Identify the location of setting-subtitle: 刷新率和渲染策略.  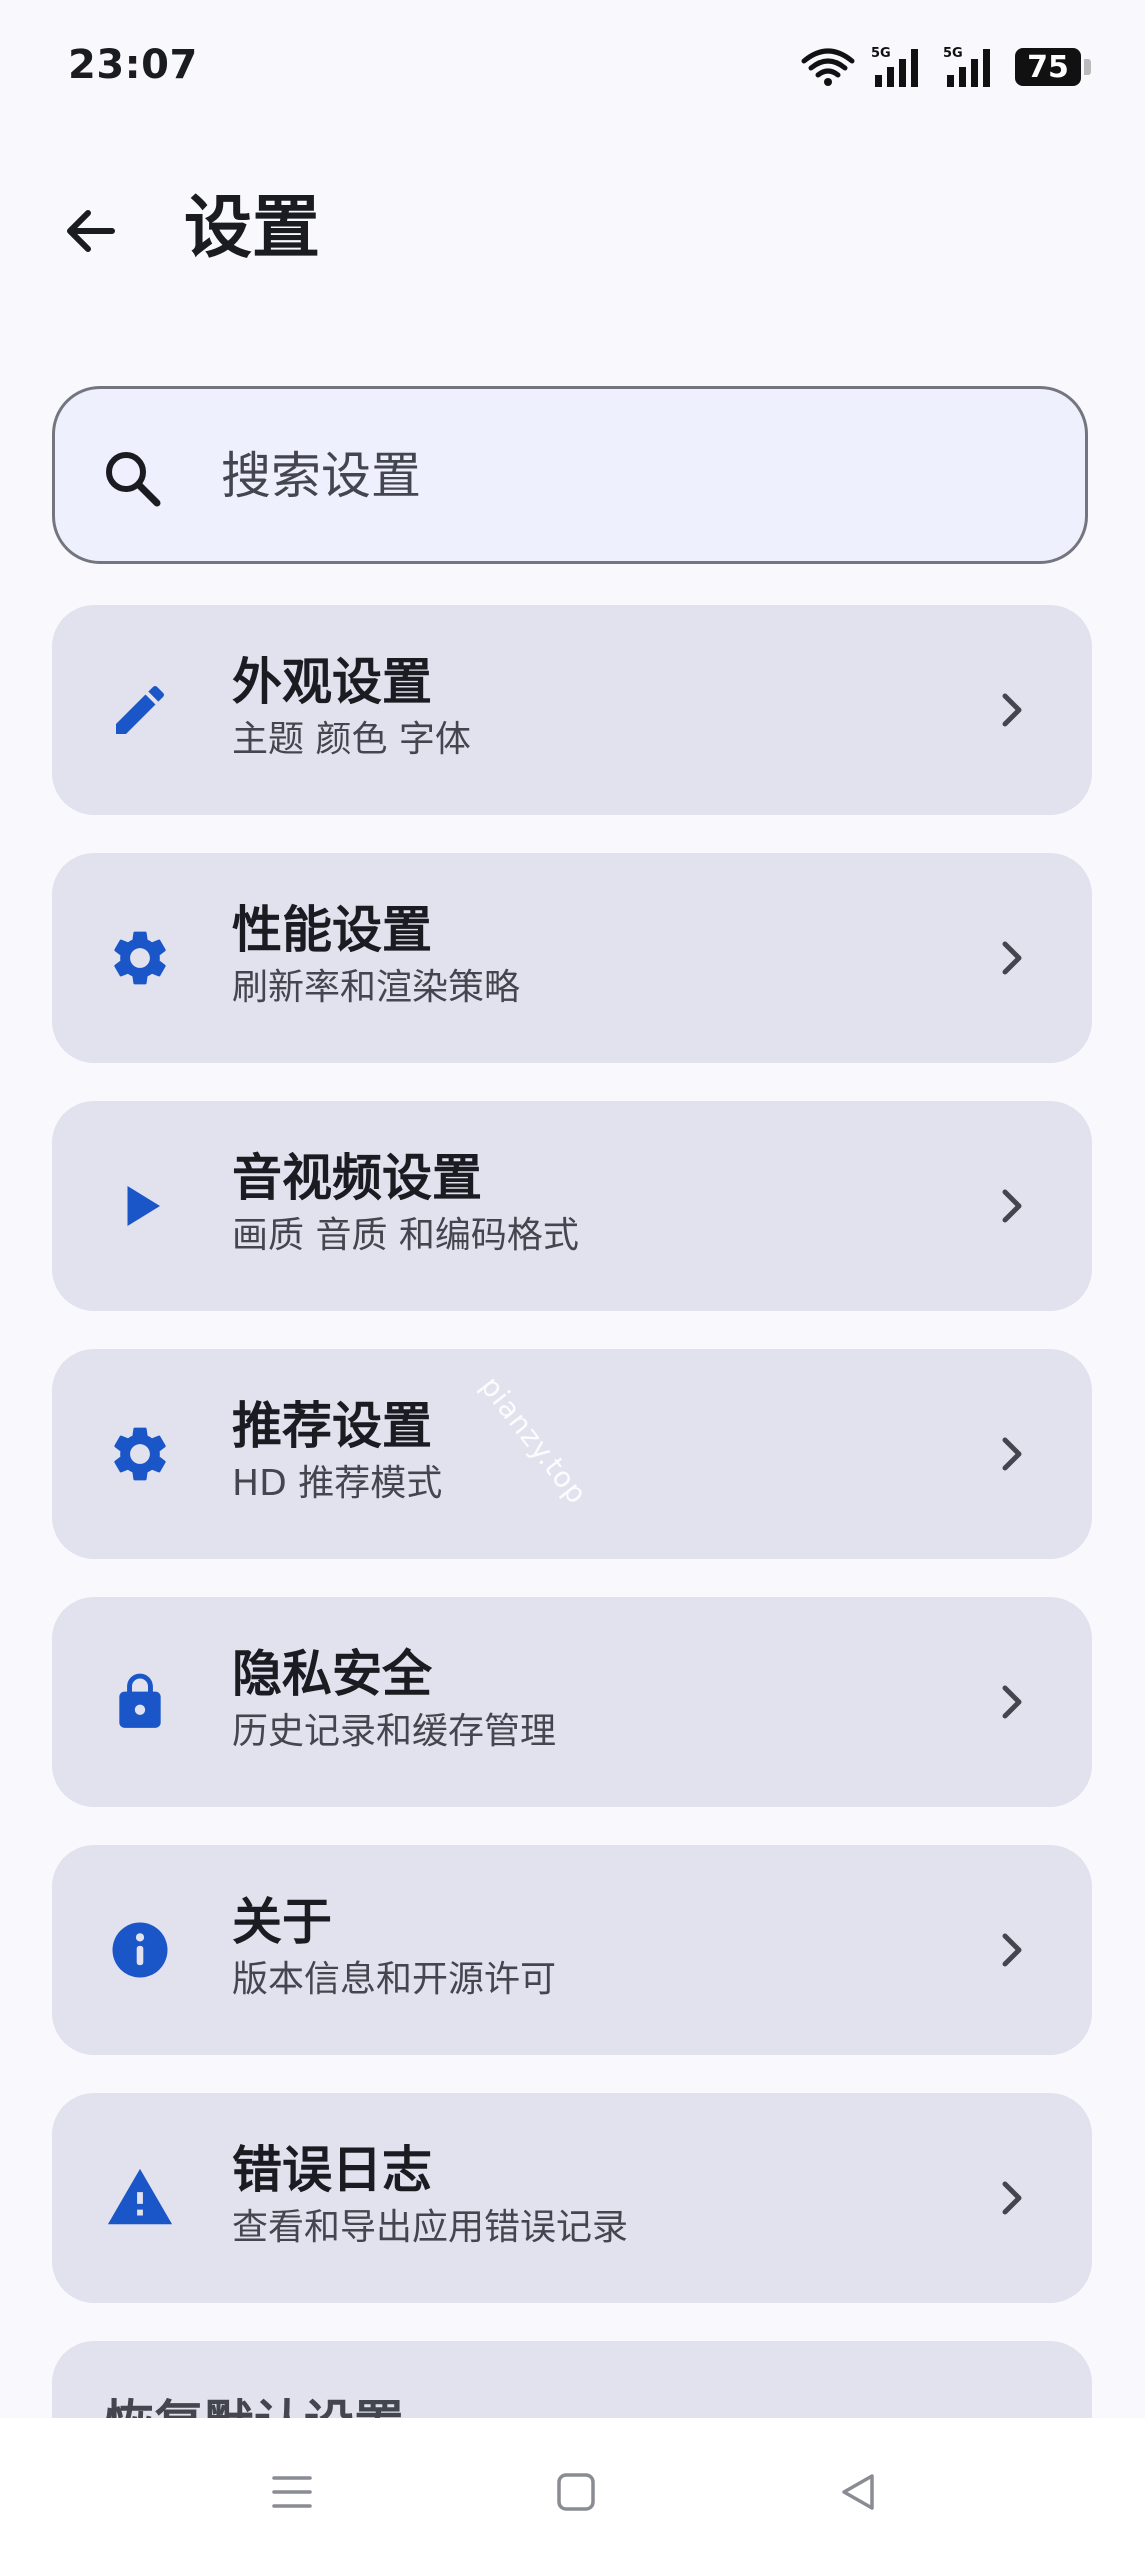
(376, 987).